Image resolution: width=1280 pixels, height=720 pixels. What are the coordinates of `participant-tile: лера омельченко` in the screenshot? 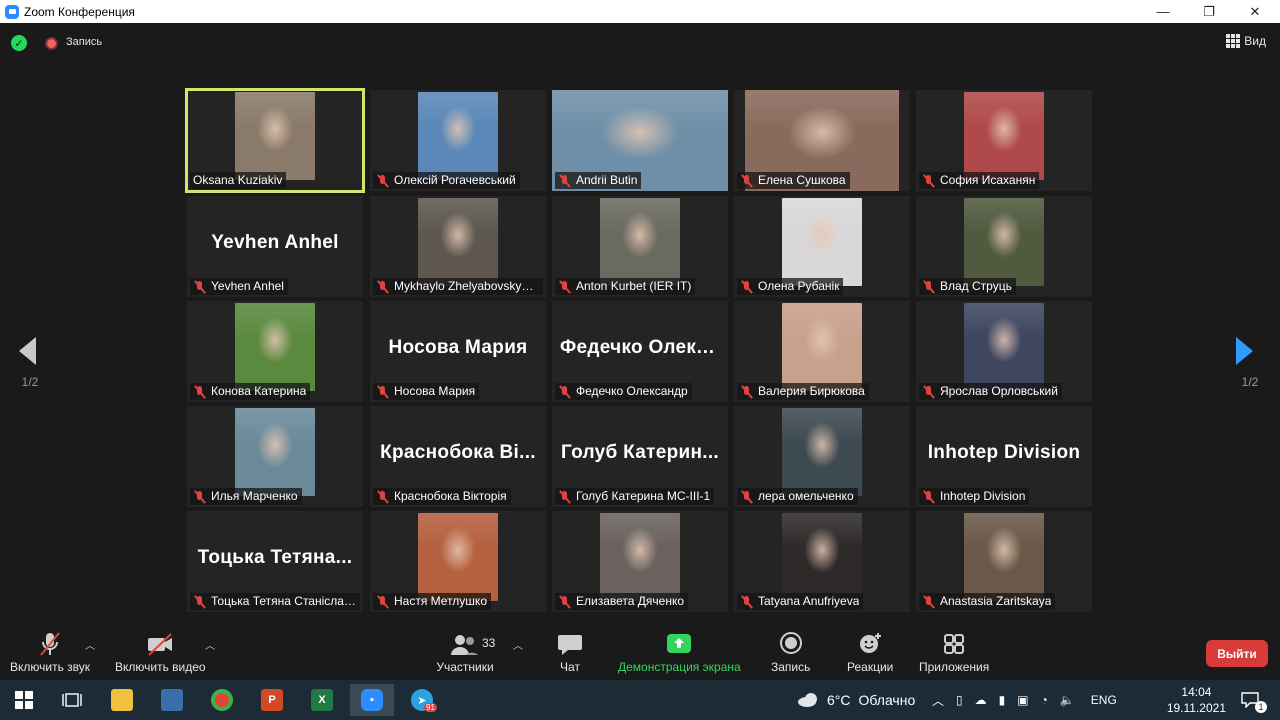 It's located at (822, 456).